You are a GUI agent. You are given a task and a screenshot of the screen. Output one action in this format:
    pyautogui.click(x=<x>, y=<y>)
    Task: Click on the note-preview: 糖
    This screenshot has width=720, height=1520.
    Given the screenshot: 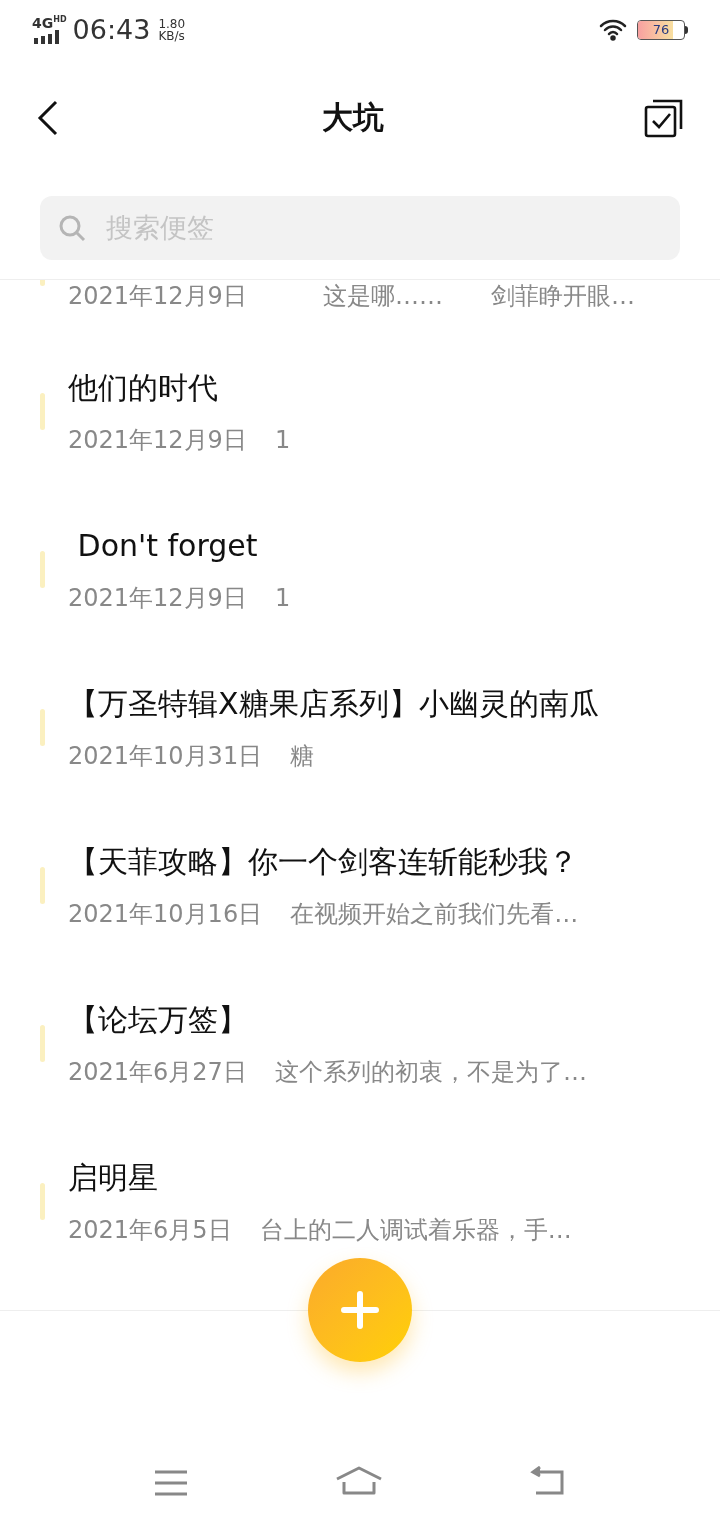 What is the action you would take?
    pyautogui.click(x=302, y=756)
    